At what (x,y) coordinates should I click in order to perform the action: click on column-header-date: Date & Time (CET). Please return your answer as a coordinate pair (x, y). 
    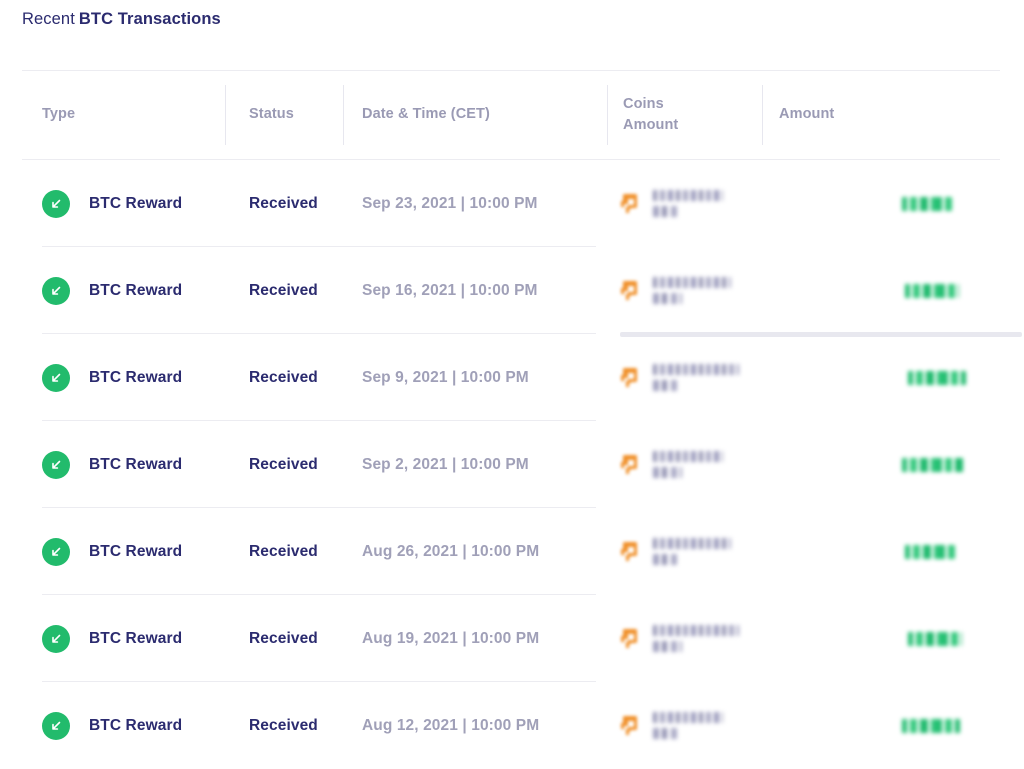
    Looking at the image, I should click on (426, 114).